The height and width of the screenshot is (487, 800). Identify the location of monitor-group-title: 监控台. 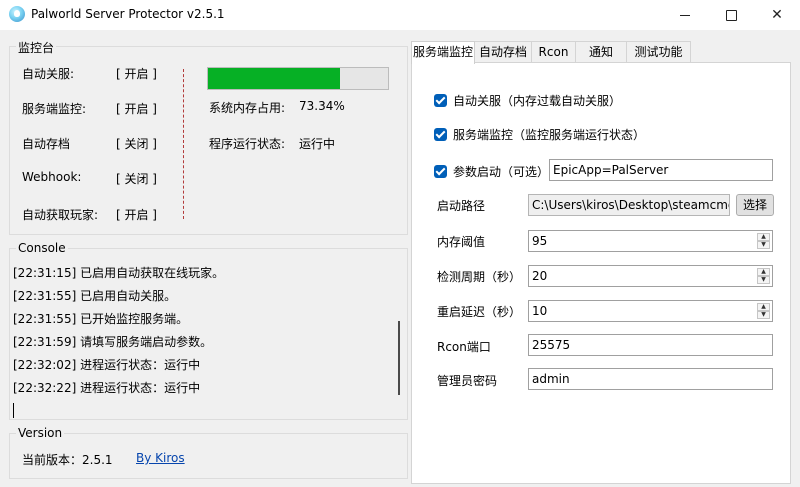
(36, 47).